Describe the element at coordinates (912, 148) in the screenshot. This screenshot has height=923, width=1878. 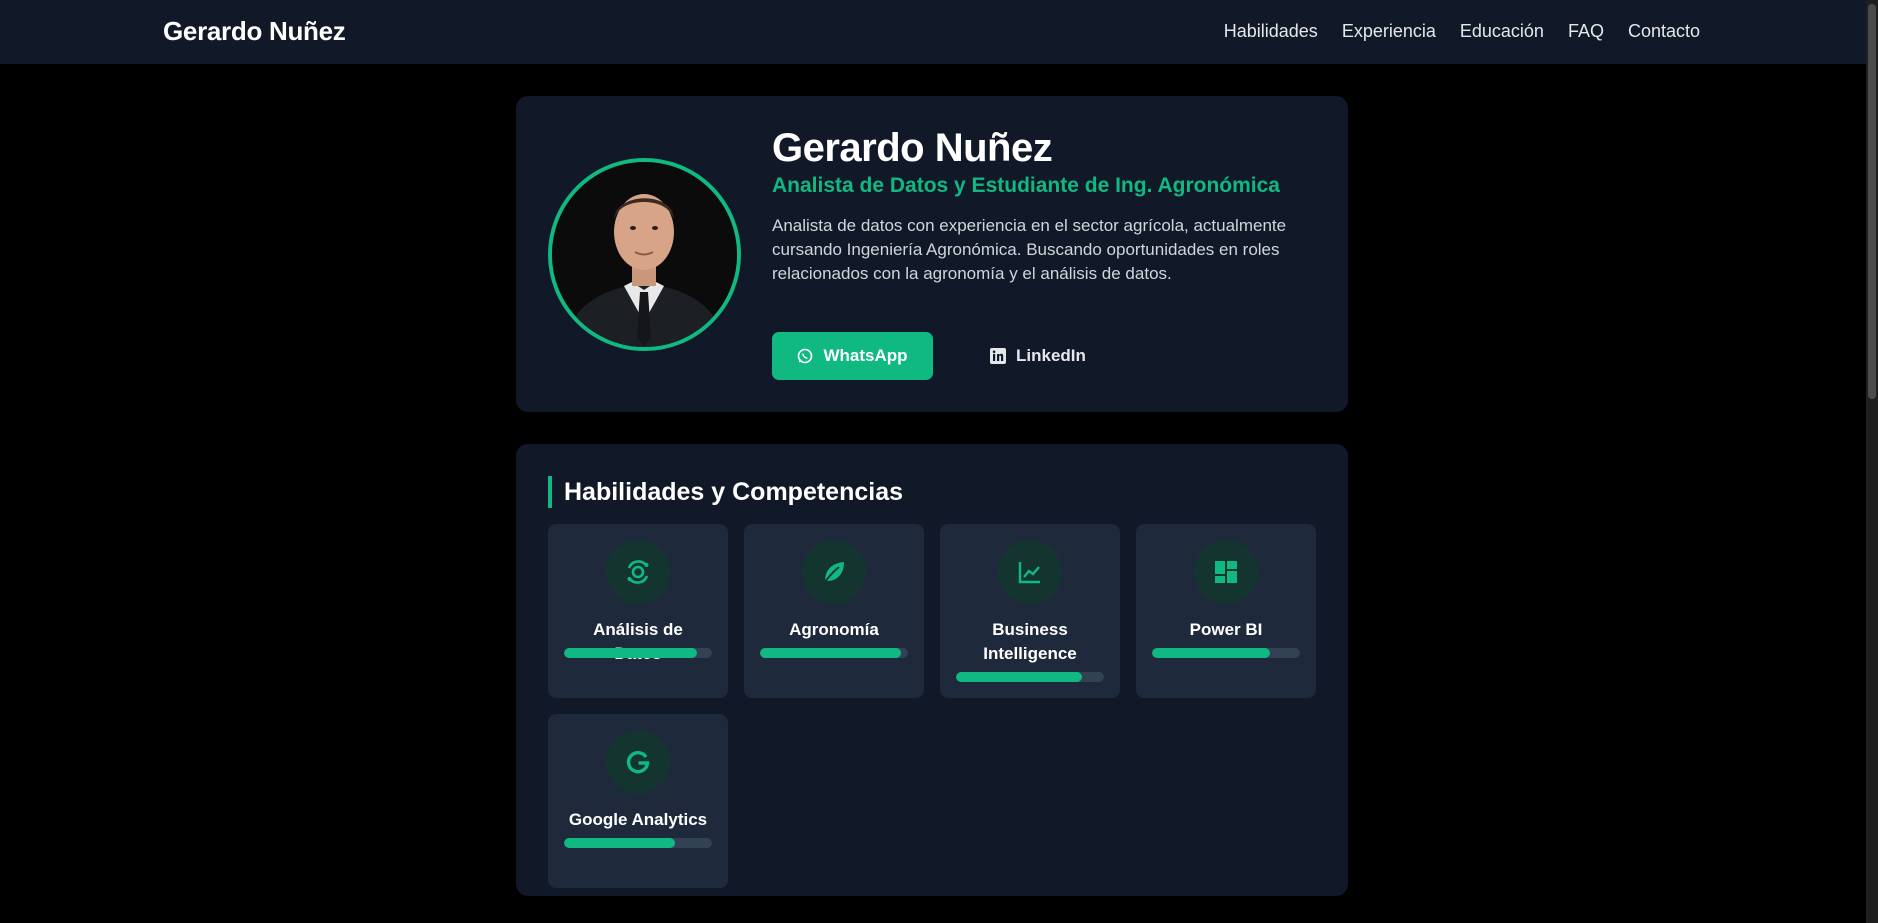
I see `hero-name: Gerardo Nuñez` at that location.